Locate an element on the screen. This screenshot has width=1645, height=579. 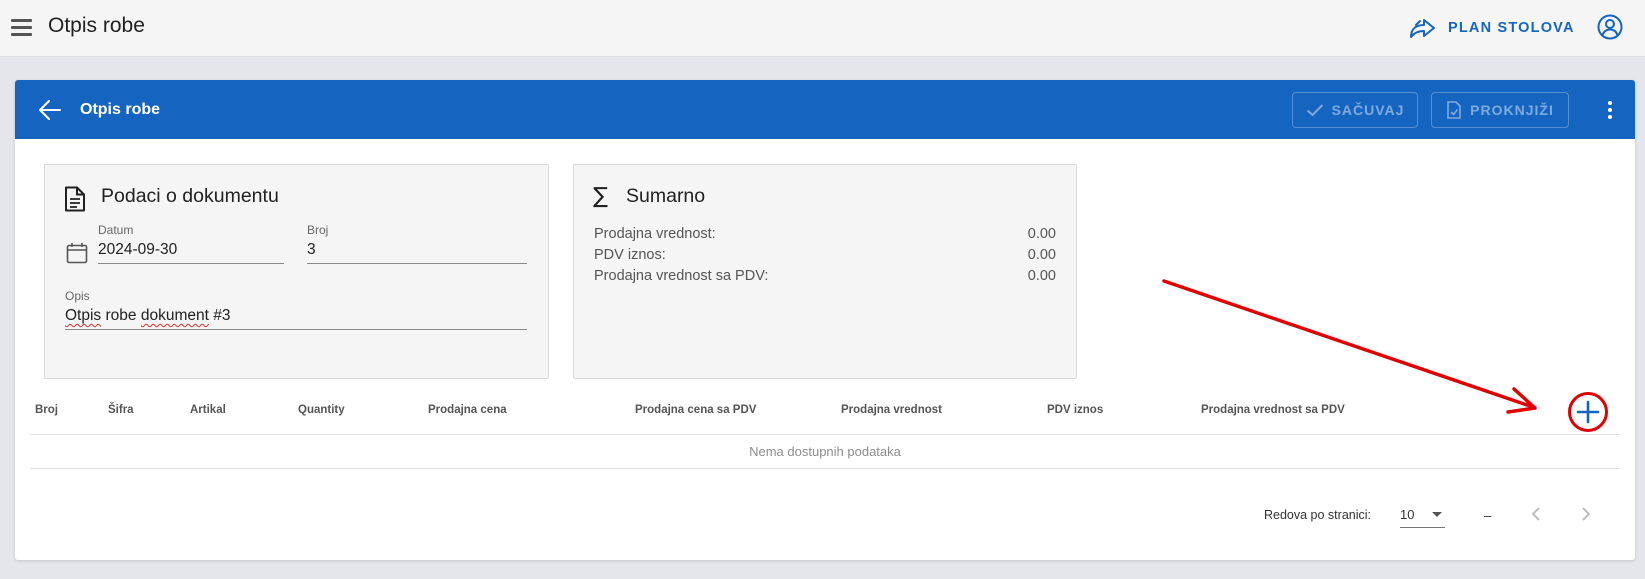
post-button: PROKNJIŽI is located at coordinates (1500, 110).